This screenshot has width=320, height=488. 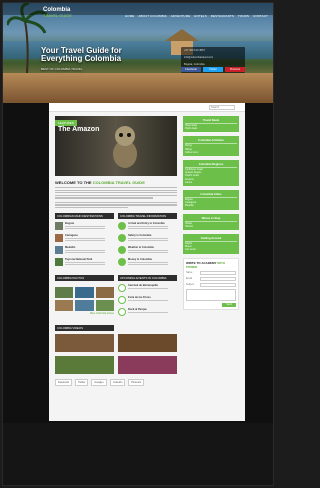 What do you see at coordinates (78, 129) in the screenshot?
I see `featured-title: The Amazon` at bounding box center [78, 129].